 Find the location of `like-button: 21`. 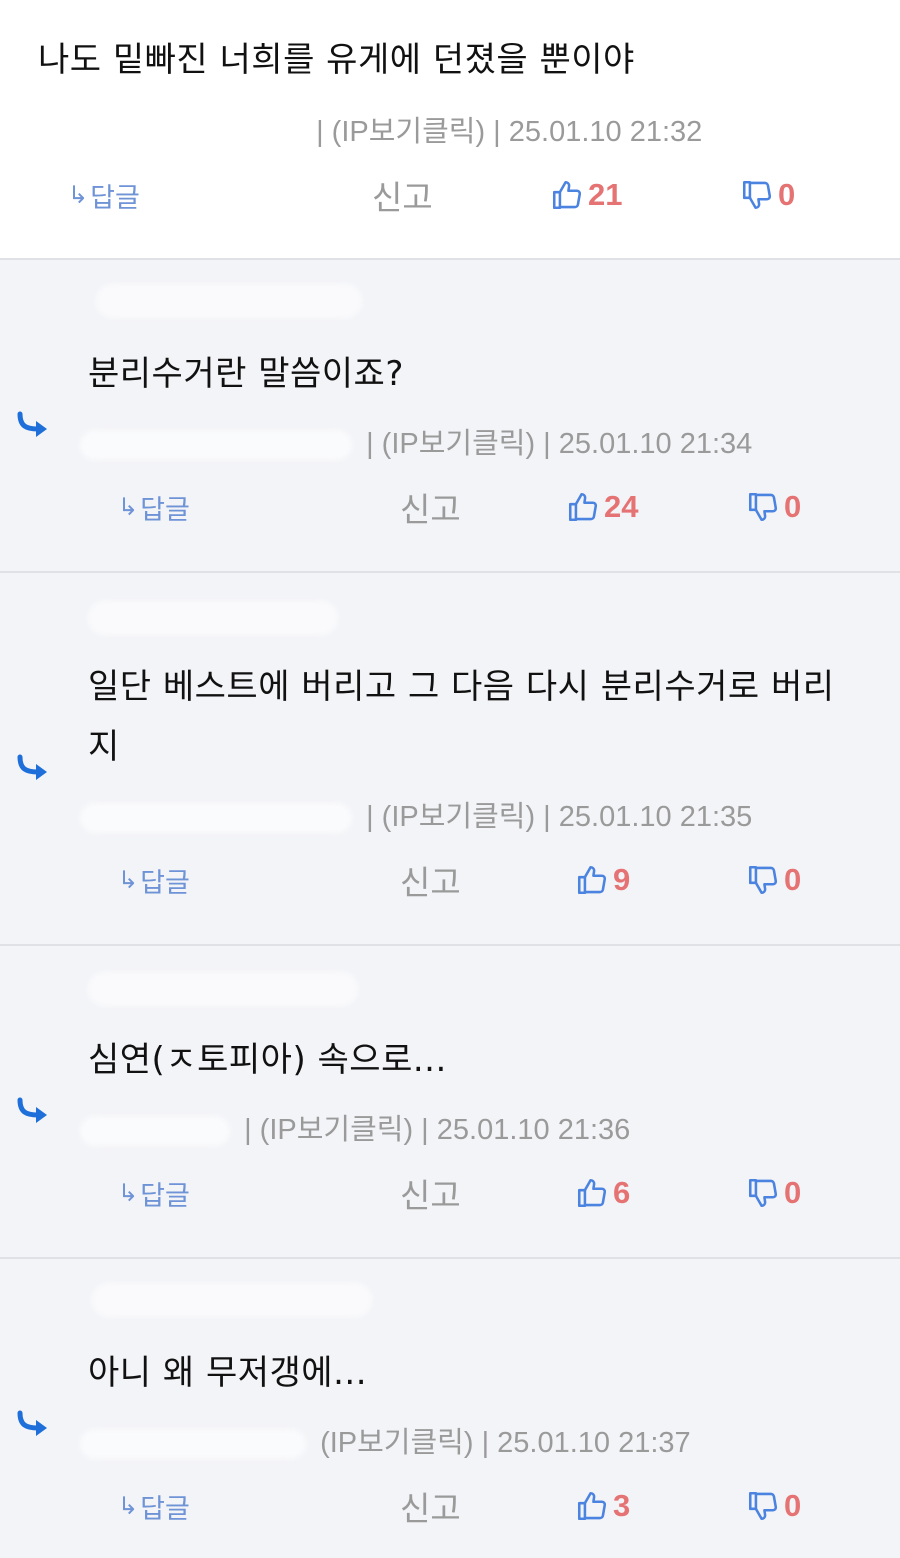

like-button: 21 is located at coordinates (586, 195).